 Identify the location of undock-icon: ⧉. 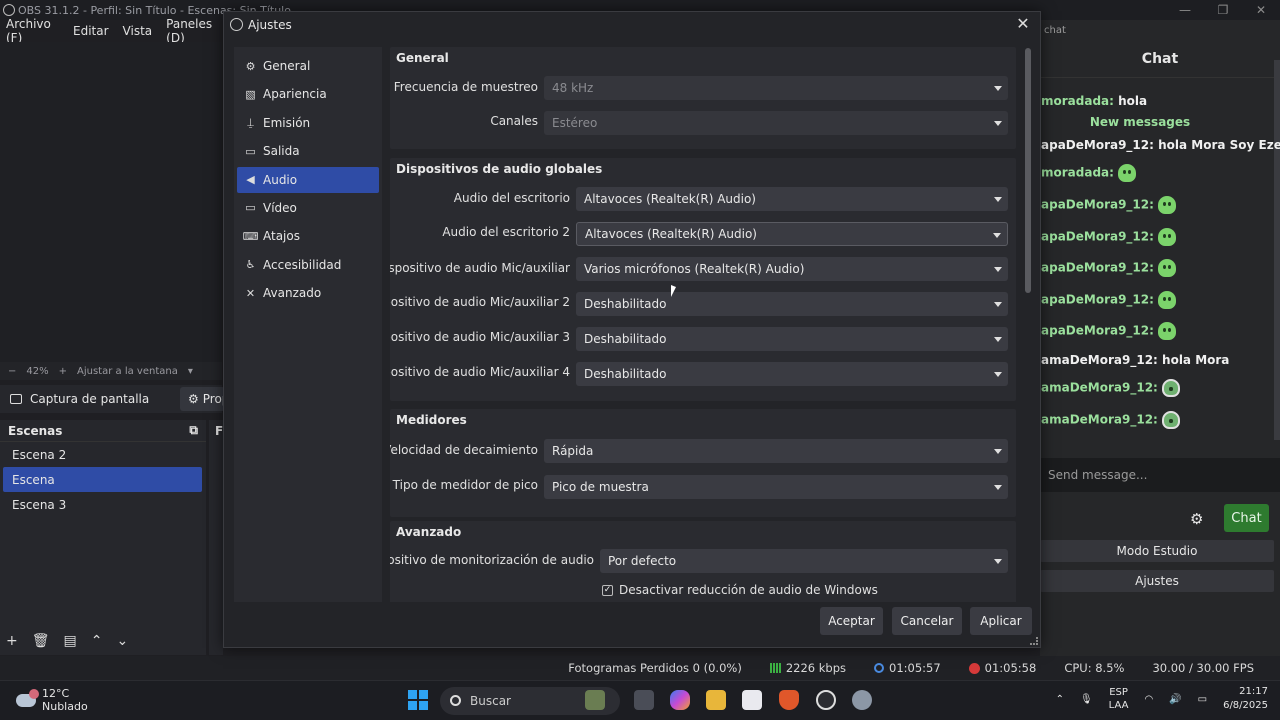
(193, 430).